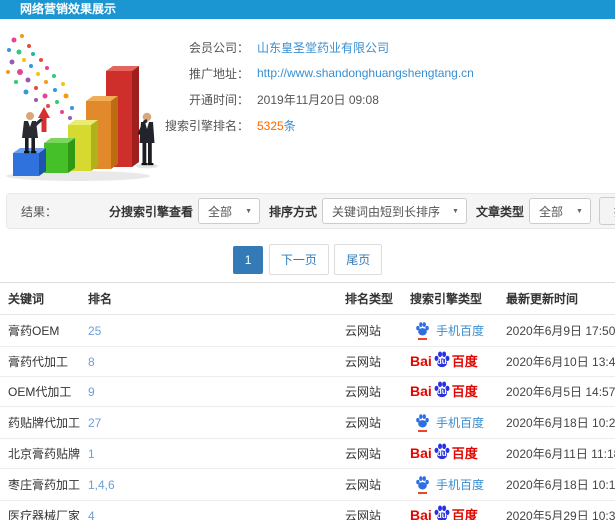  What do you see at coordinates (323, 47) in the screenshot?
I see `company-link: 山东皇圣堂药业有限公司` at bounding box center [323, 47].